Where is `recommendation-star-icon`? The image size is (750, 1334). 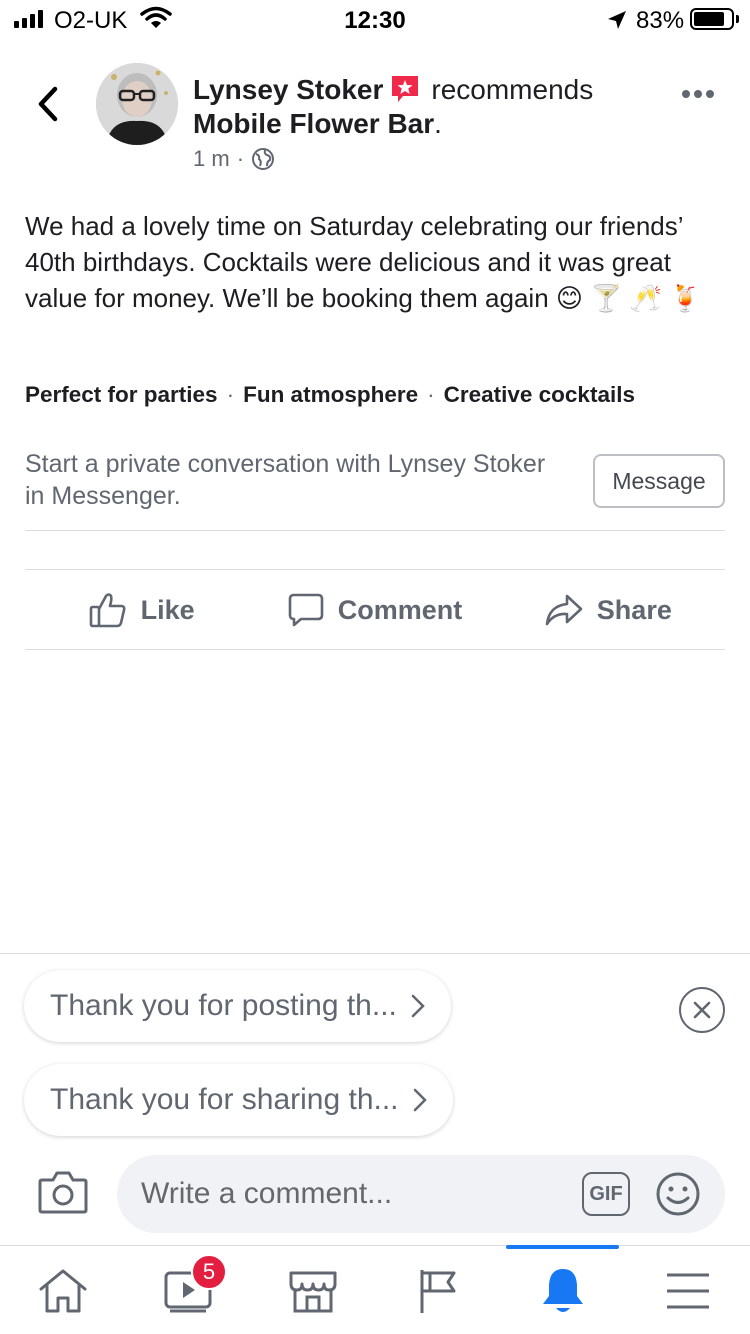
recommendation-star-icon is located at coordinates (405, 89).